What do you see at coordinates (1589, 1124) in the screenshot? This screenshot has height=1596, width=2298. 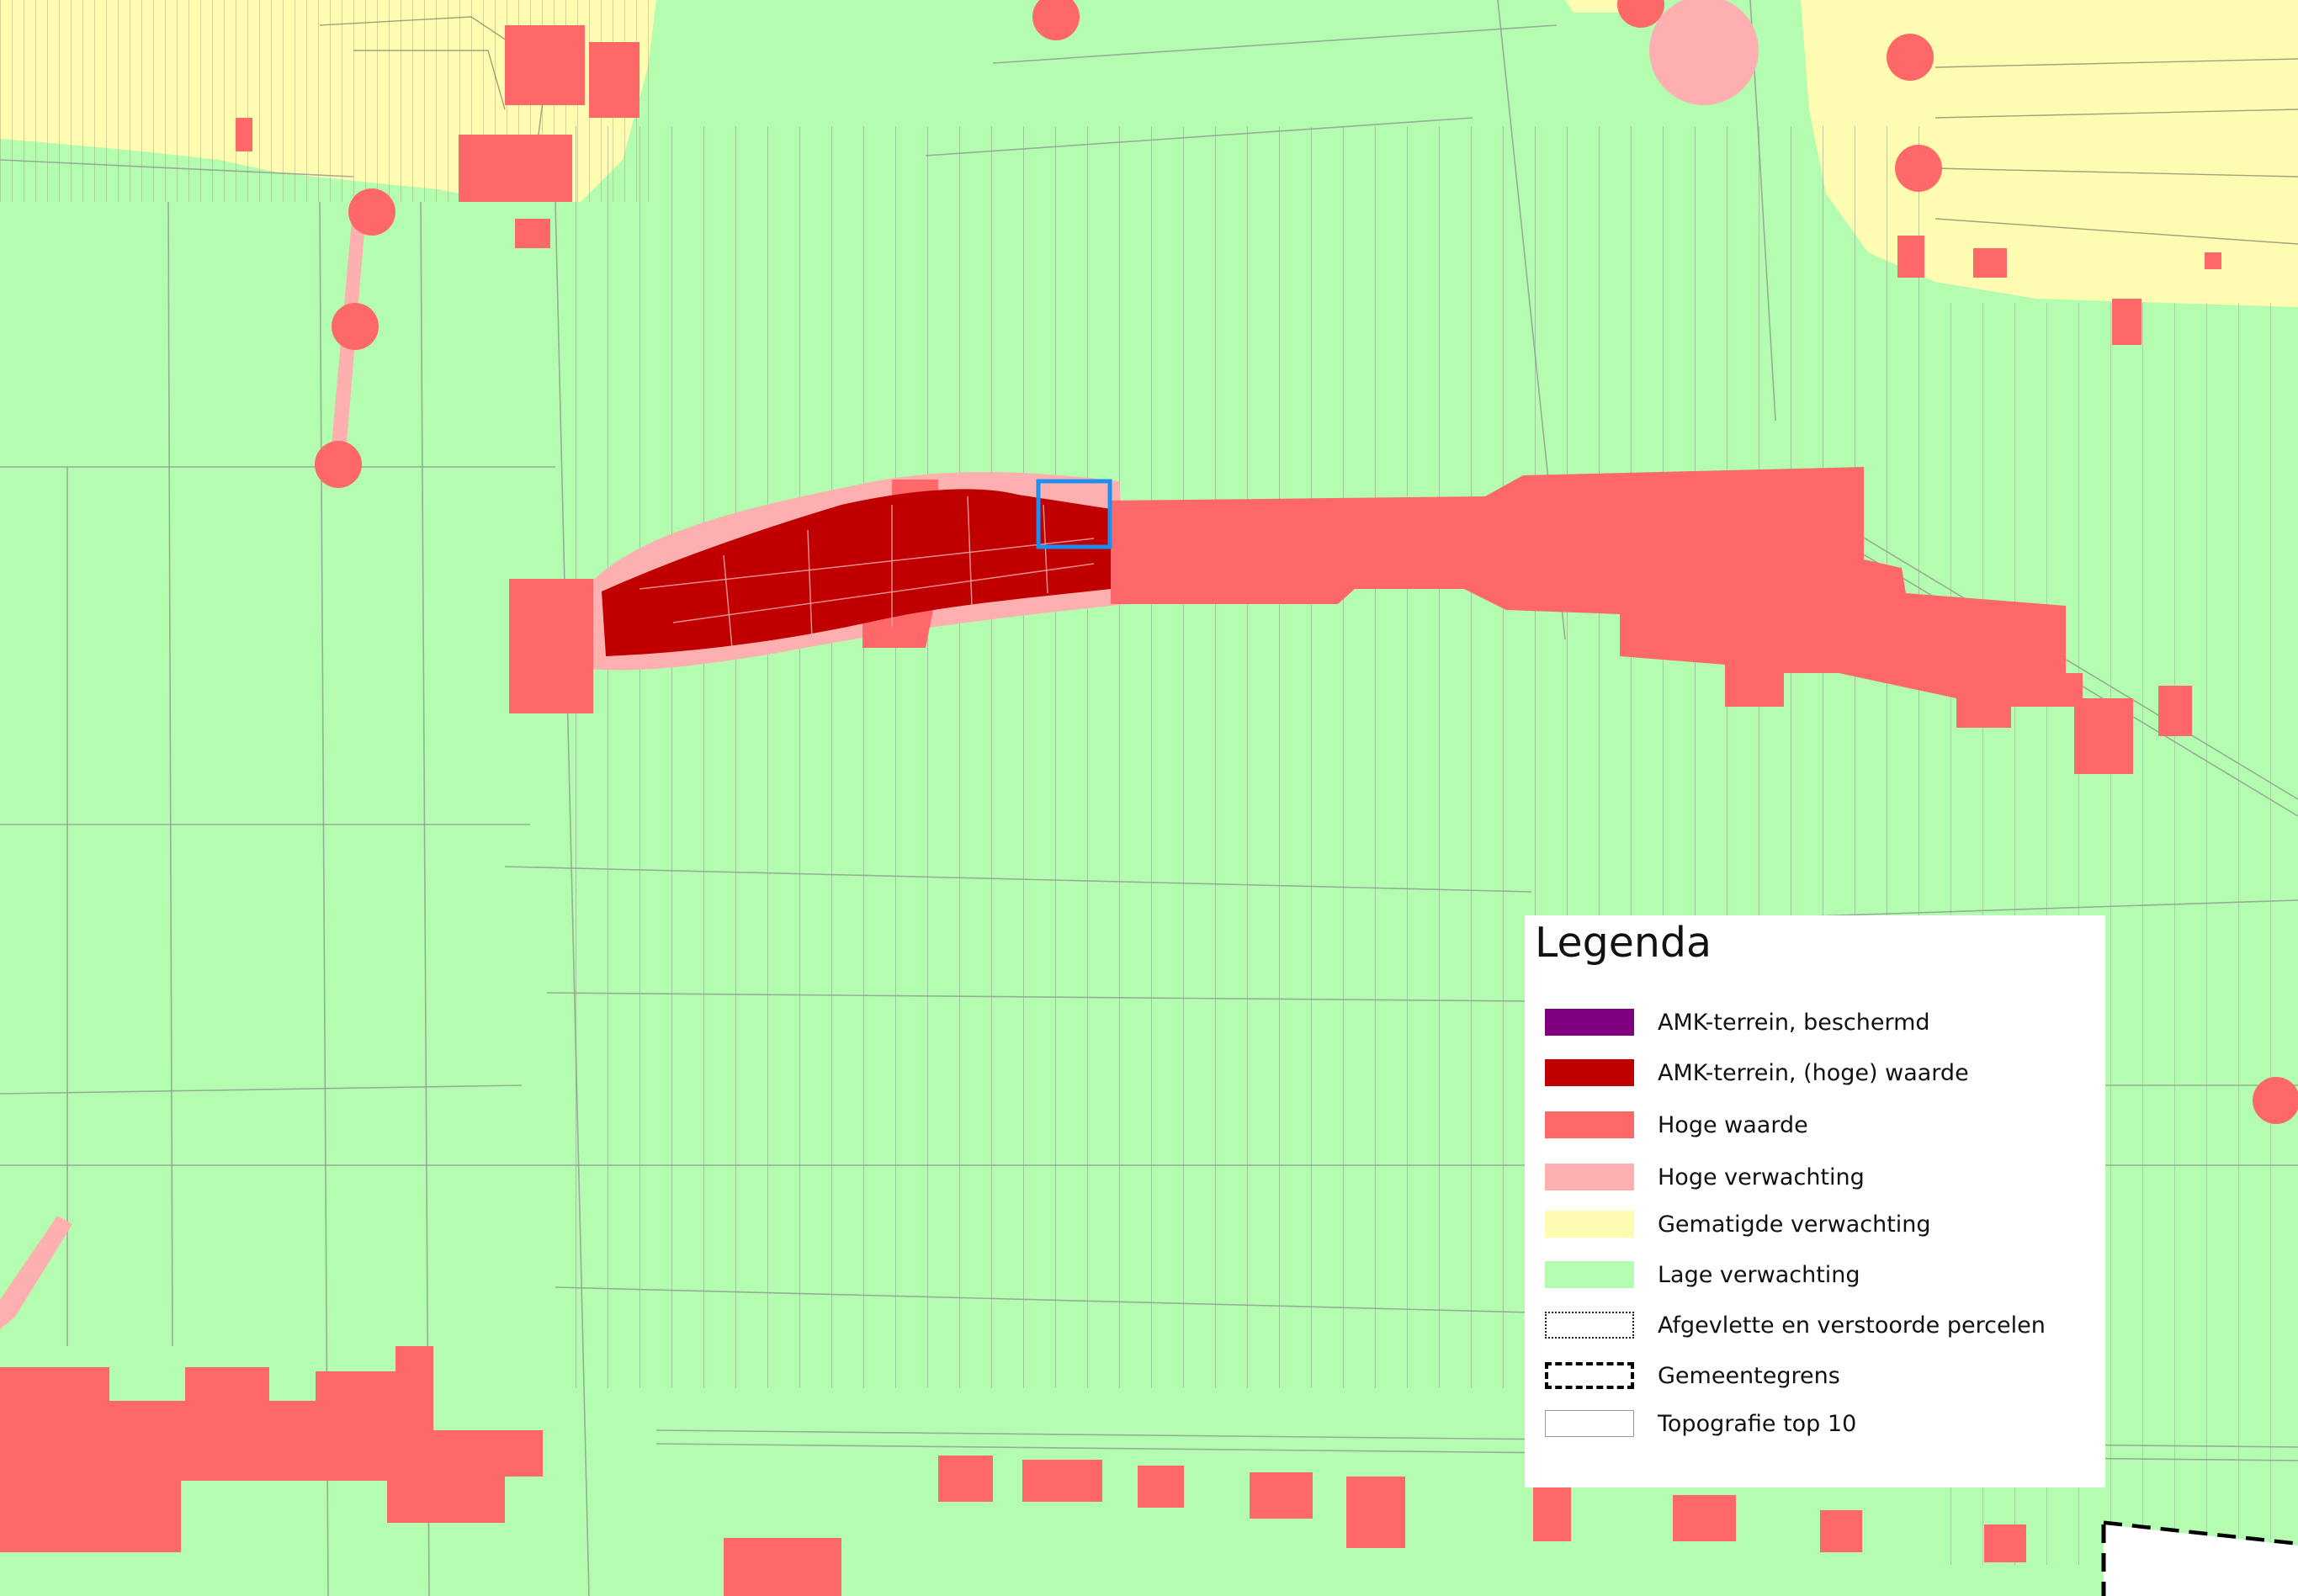 I see `legend-swatch-hoge-waarde` at bounding box center [1589, 1124].